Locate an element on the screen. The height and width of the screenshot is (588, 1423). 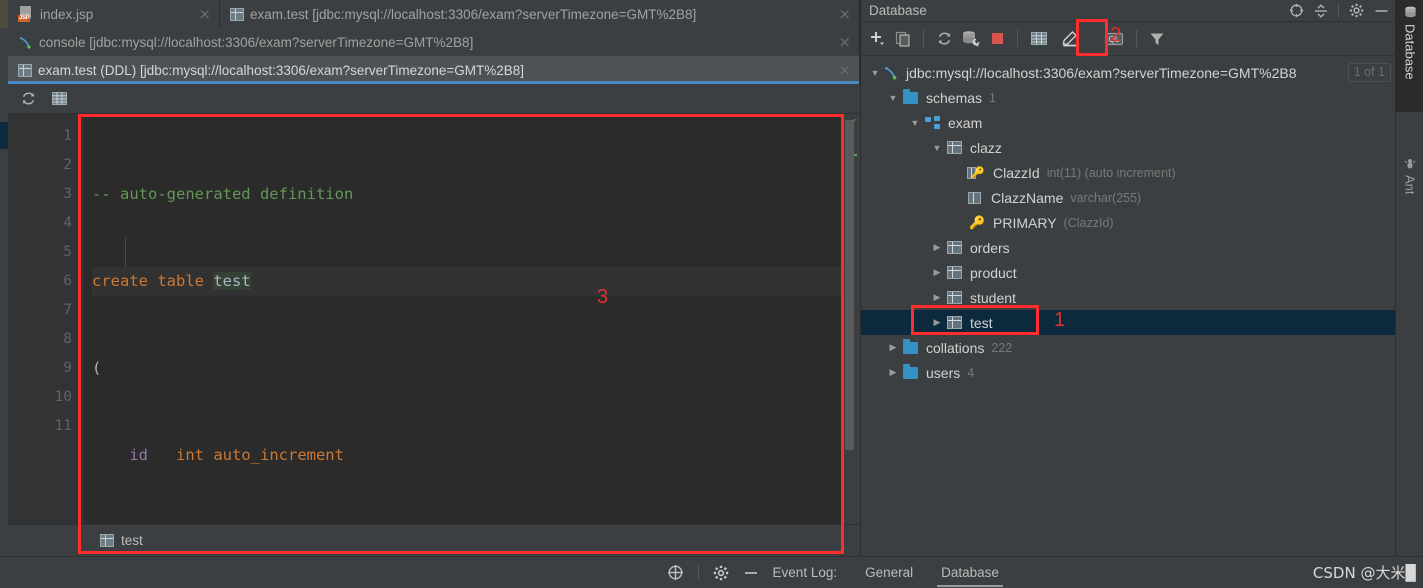
tree-node-primary-key: 🔑 PRIMARY (ClazzId) is located at coordinates (1128, 222).